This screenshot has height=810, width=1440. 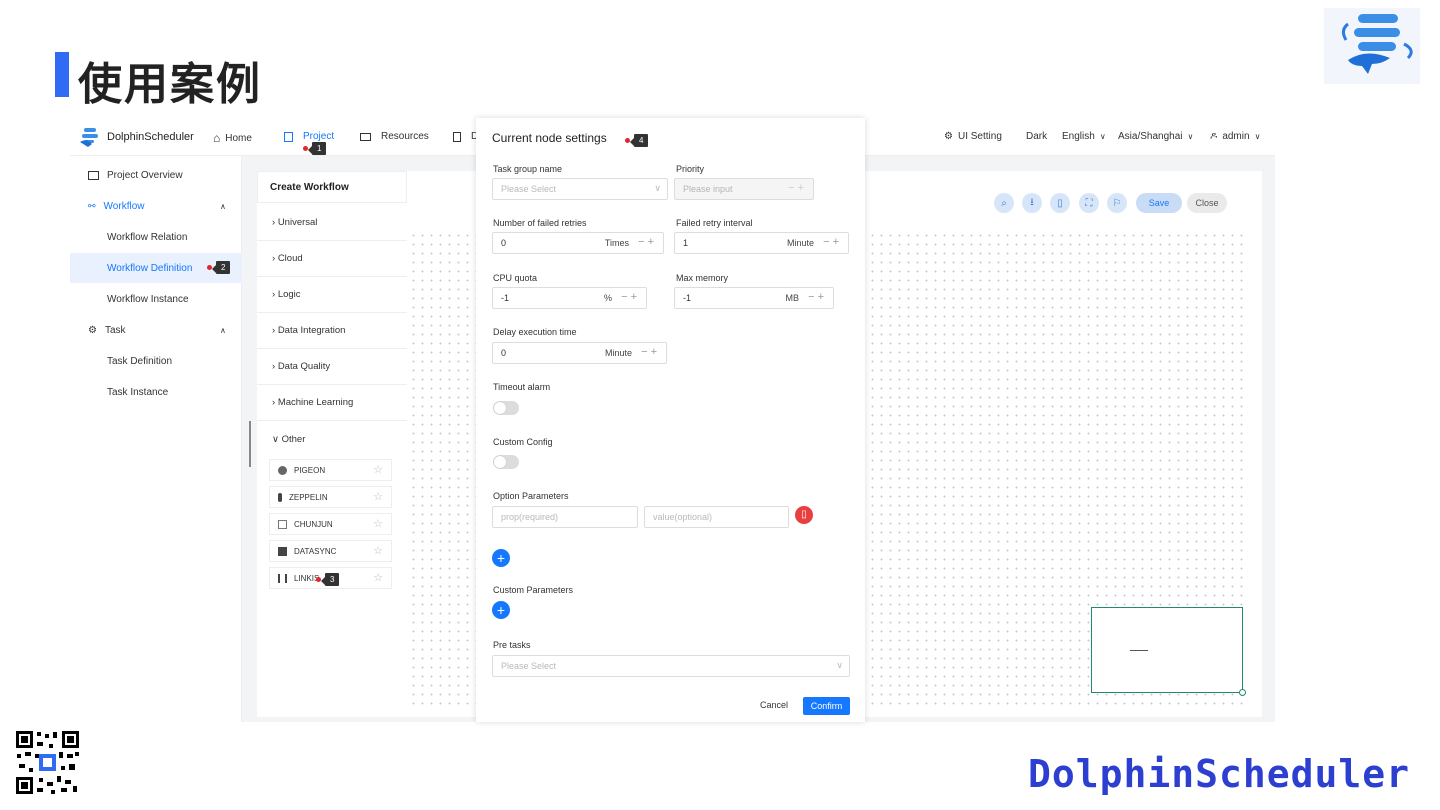 I want to click on value-input: value(optional), so click(x=716, y=517).